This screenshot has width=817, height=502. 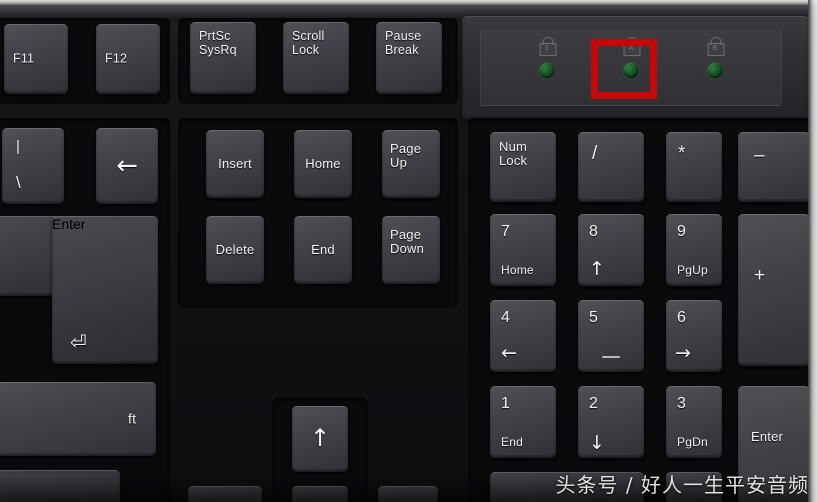 I want to click on key-end: End, so click(x=323, y=250).